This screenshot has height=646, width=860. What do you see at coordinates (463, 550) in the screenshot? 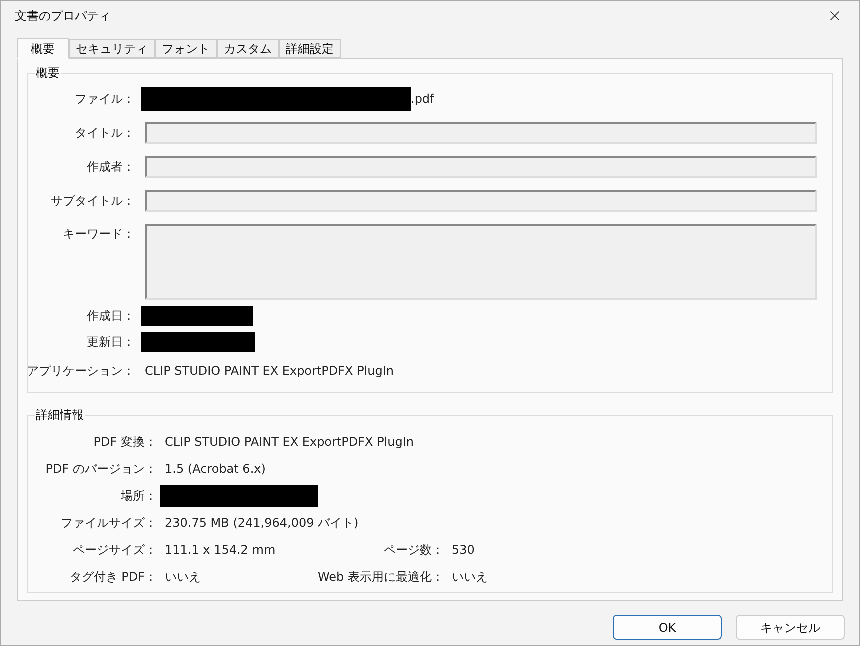
I see `property-value: 530` at bounding box center [463, 550].